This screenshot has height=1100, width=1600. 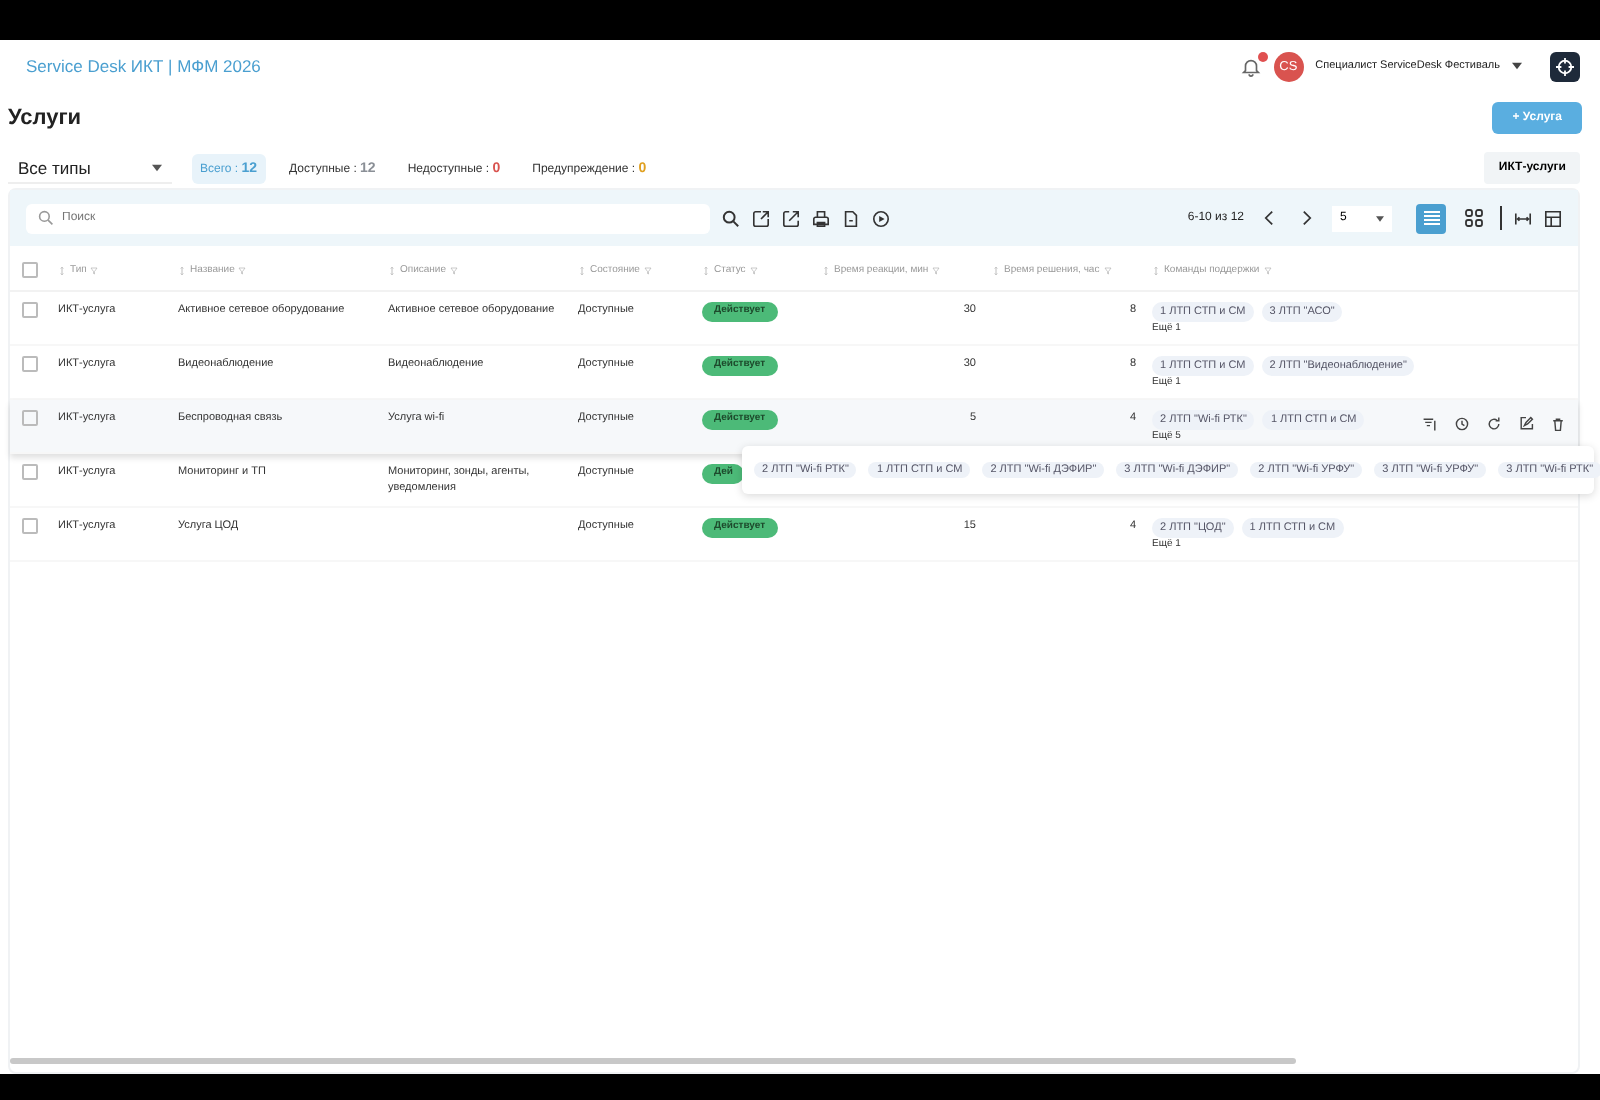 What do you see at coordinates (1526, 424) in the screenshot?
I see `edit-icon` at bounding box center [1526, 424].